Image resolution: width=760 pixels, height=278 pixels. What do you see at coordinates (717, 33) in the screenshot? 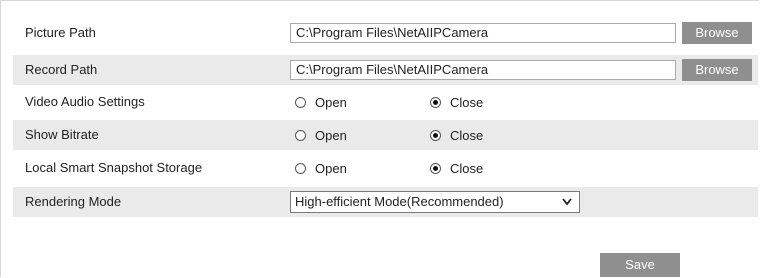
I see `picture-path-browse-button: Browse` at bounding box center [717, 33].